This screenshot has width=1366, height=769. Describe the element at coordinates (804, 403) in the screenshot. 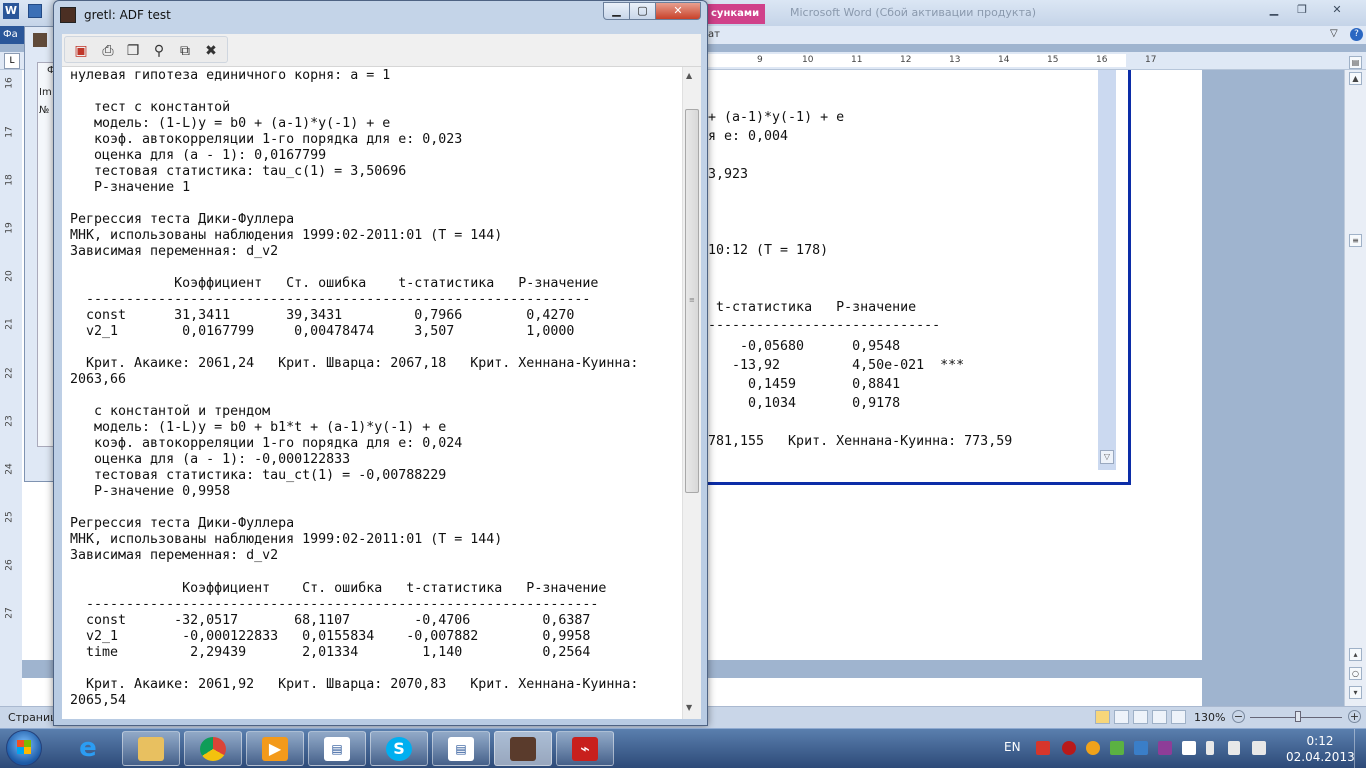

I see `embedded-line: 0,1034 0,9178` at that location.